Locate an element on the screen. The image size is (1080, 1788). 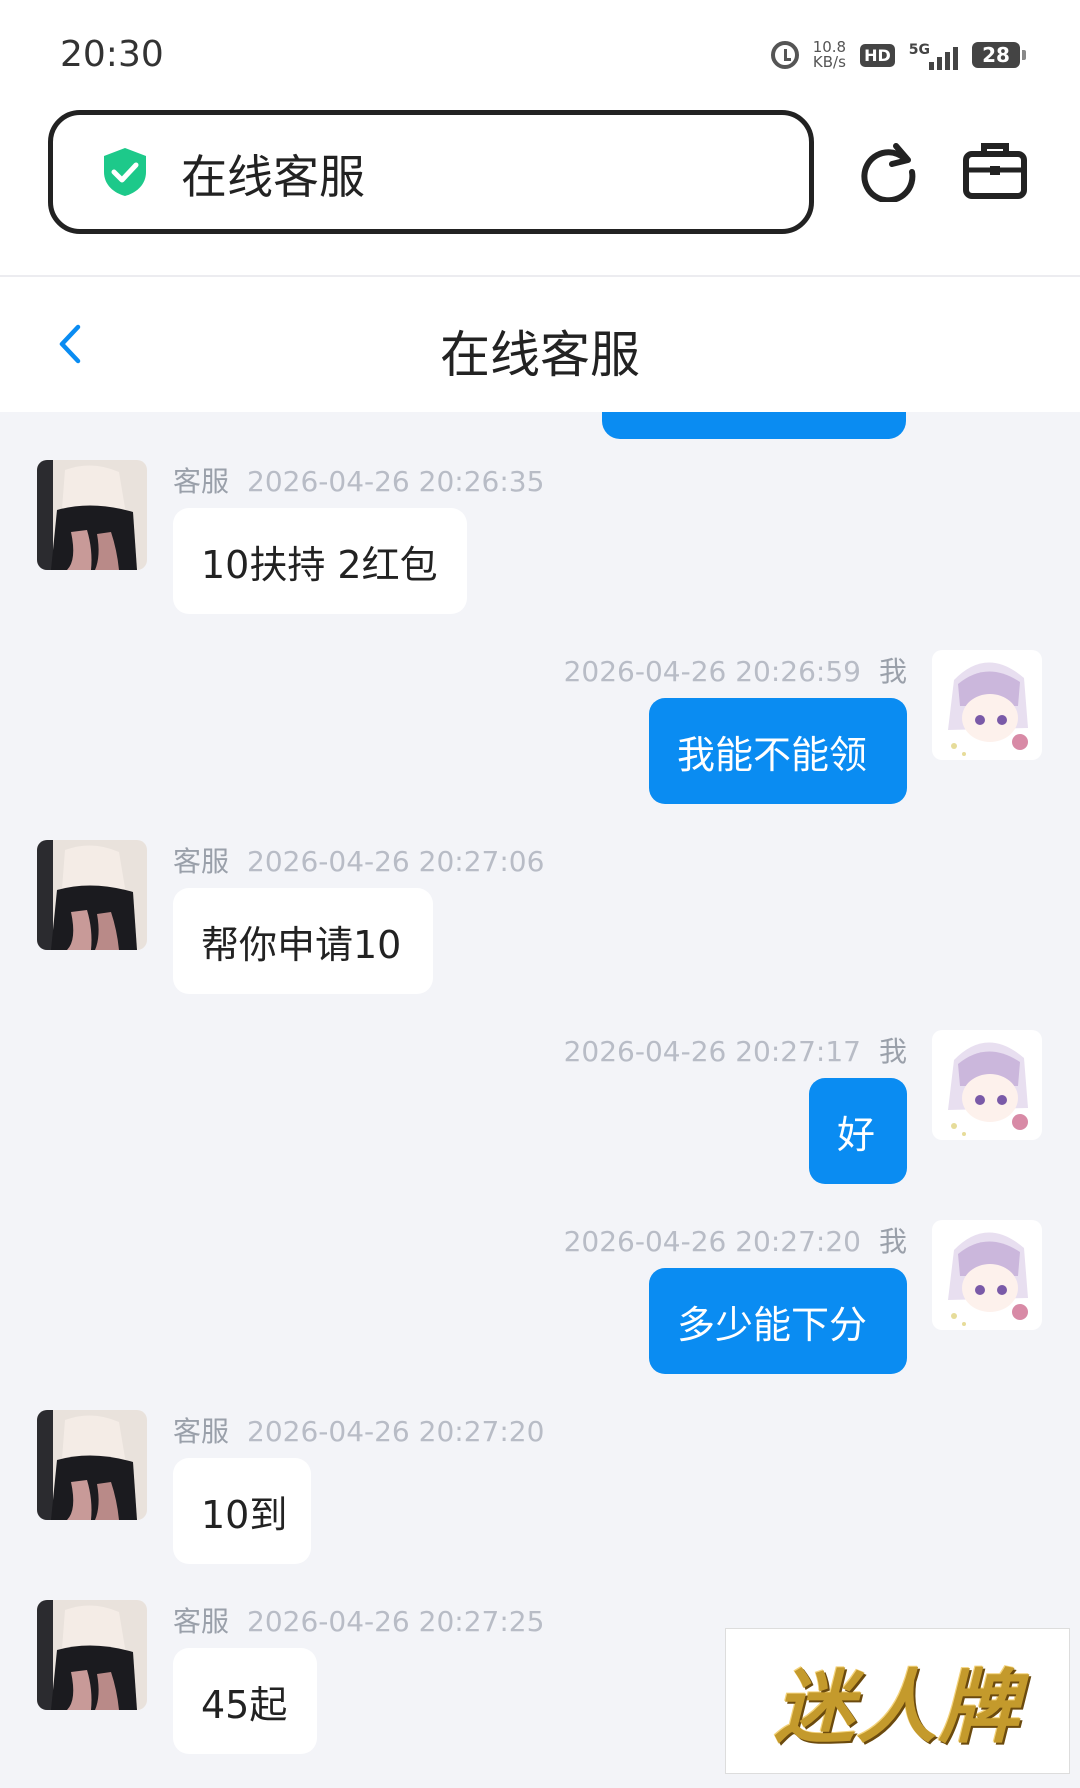
status-icons: 10.8 KB/s HD 5G 28 is located at coordinates (898, 55).